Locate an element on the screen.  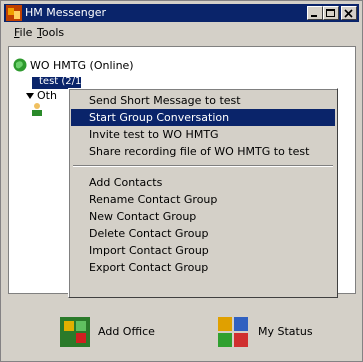
contact-person-icon is located at coordinates (37, 109).